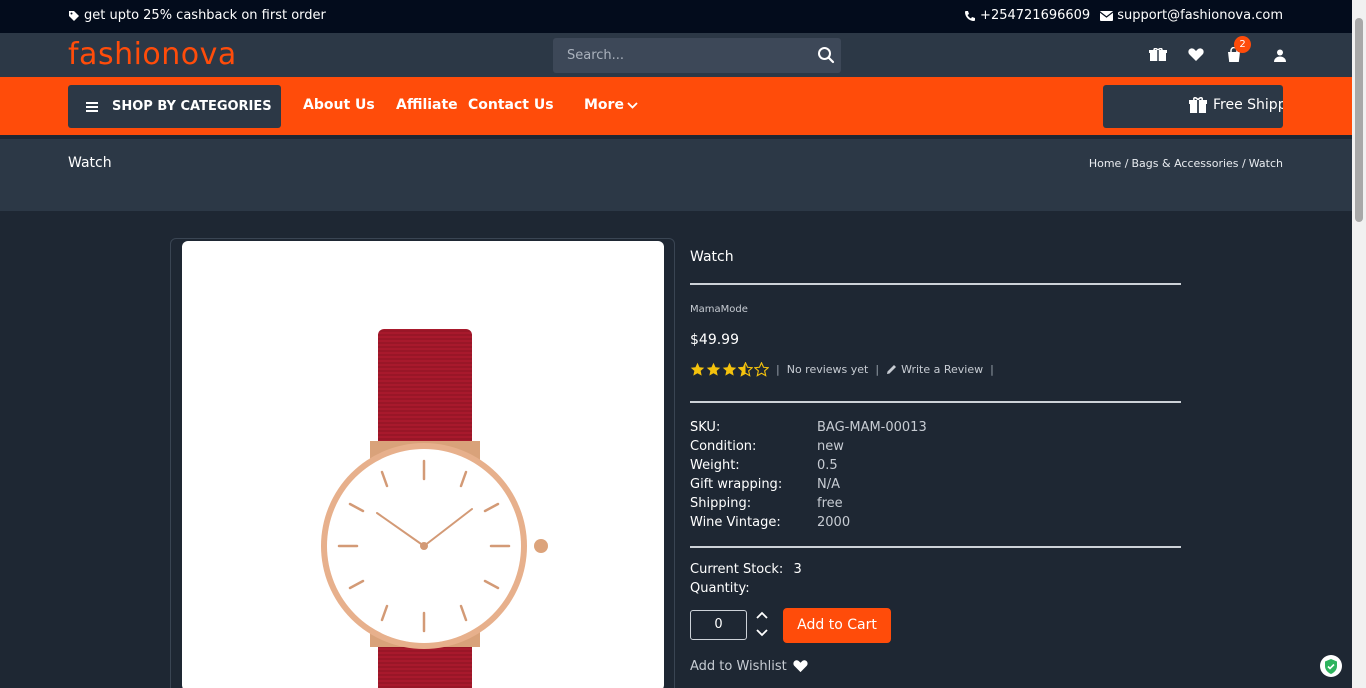  I want to click on gift-icon, so click(1198, 105).